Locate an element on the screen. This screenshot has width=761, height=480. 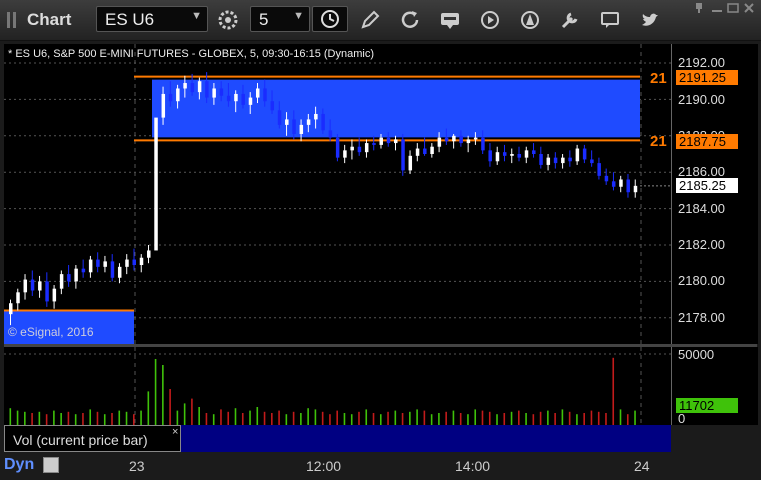
volume-pane is located at coordinates (337, 386).